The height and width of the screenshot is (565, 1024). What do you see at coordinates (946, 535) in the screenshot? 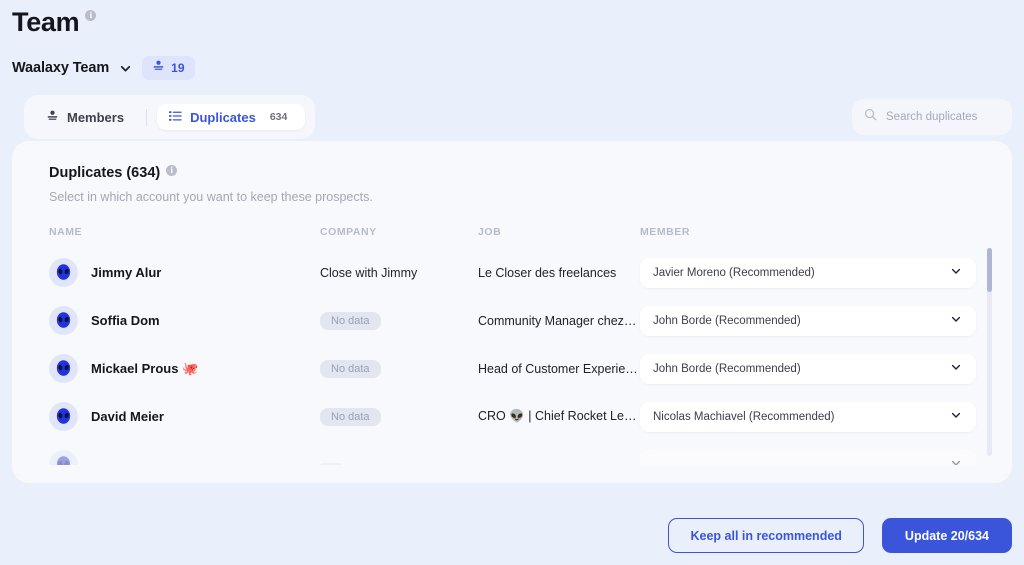
I see `update-button: Update 20/634` at bounding box center [946, 535].